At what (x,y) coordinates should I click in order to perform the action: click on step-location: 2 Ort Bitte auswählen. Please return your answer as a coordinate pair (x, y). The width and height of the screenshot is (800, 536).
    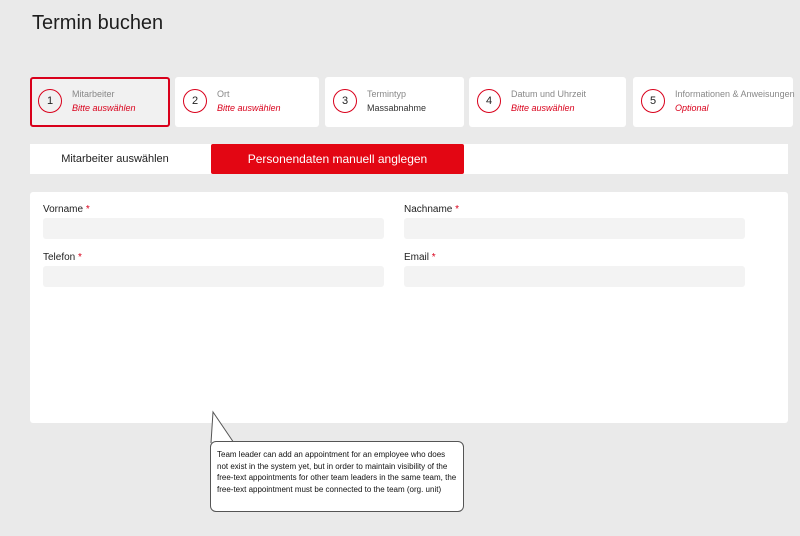
    Looking at the image, I should click on (247, 102).